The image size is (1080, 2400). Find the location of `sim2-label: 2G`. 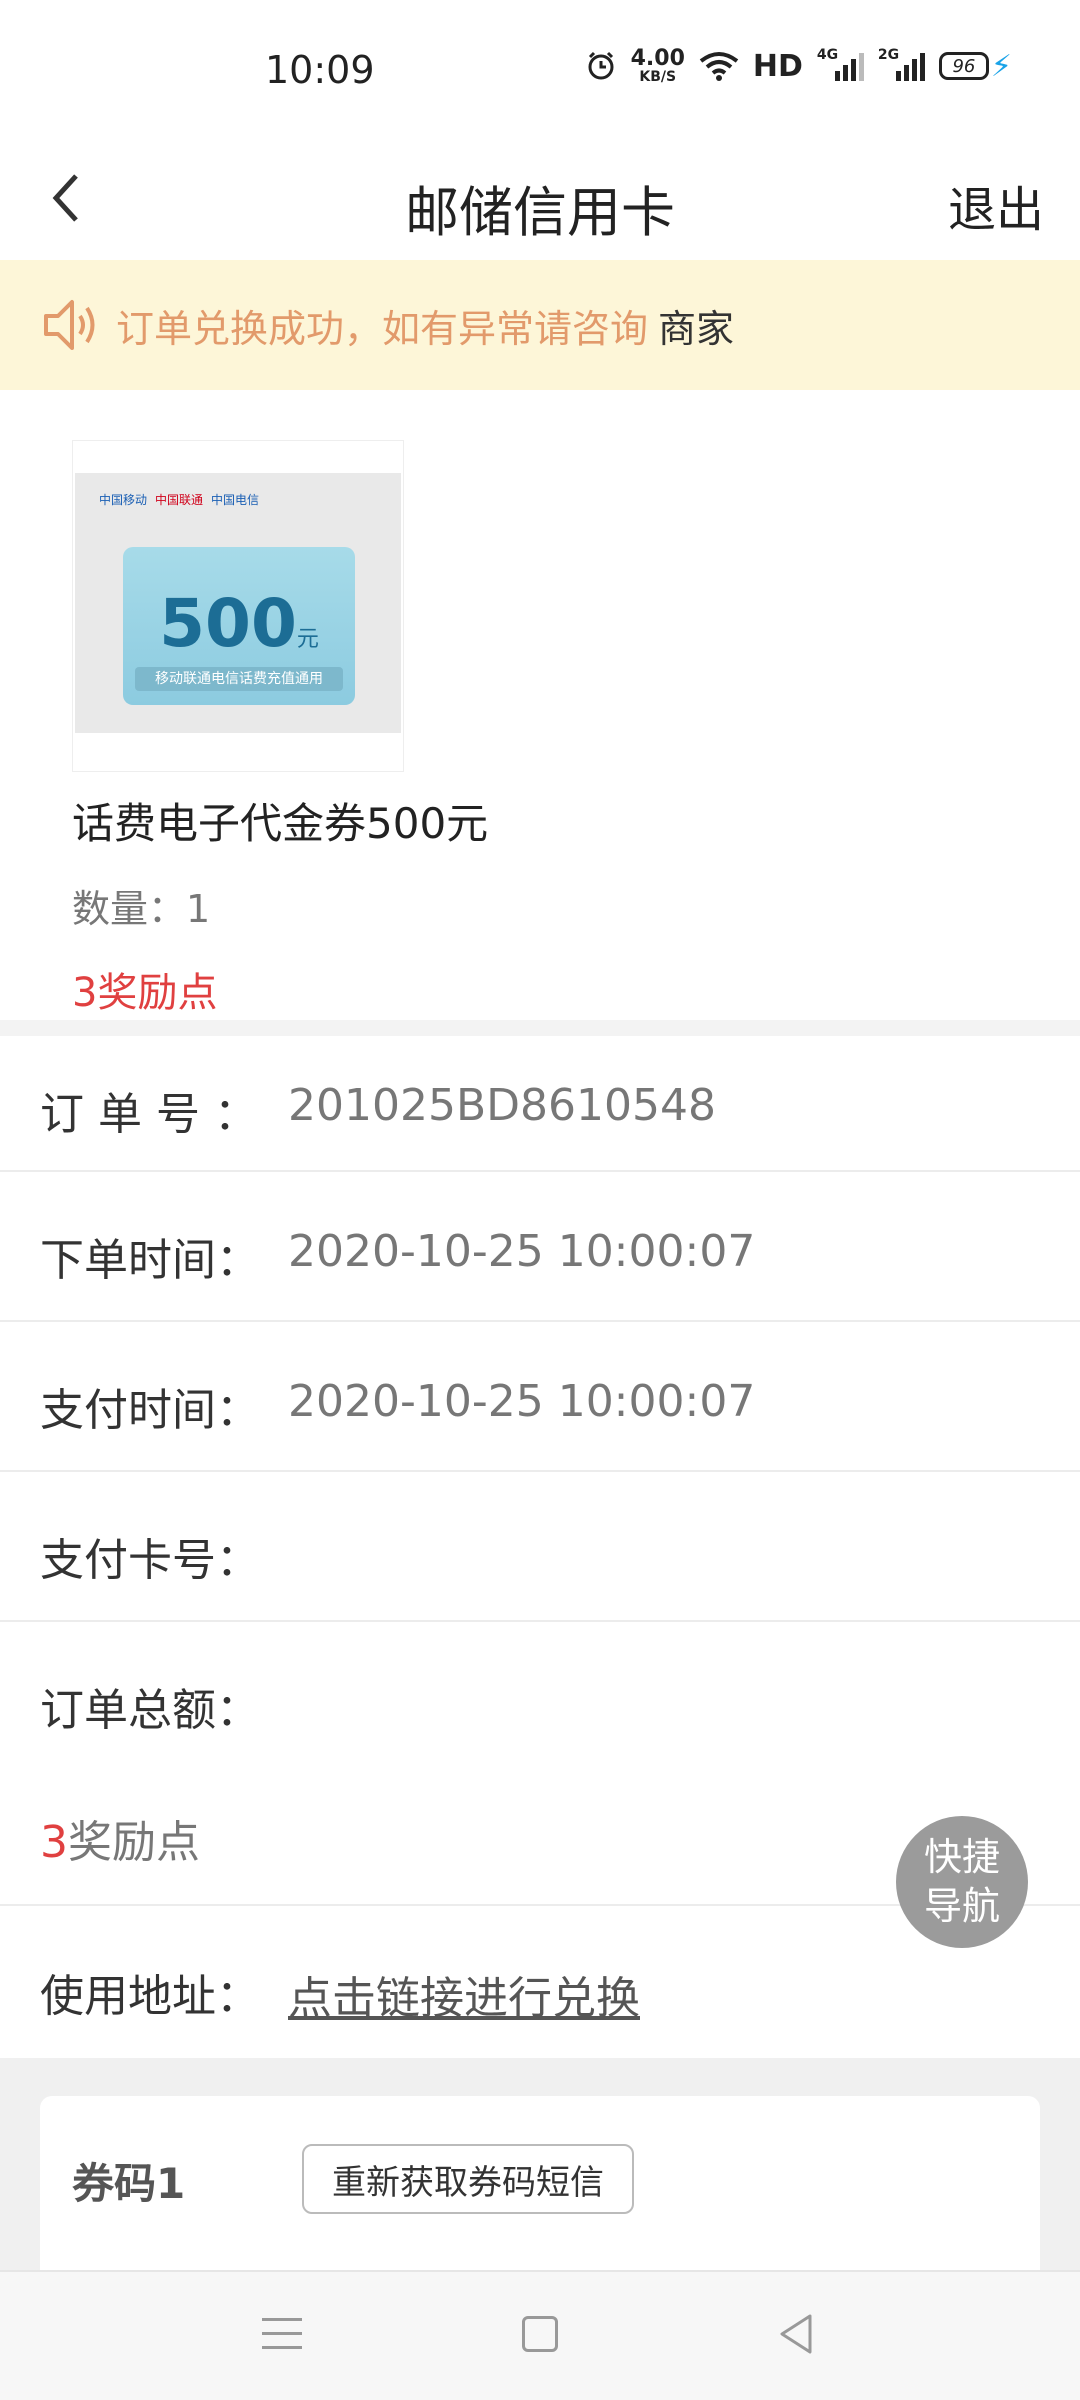

sim2-label: 2G is located at coordinates (888, 55).